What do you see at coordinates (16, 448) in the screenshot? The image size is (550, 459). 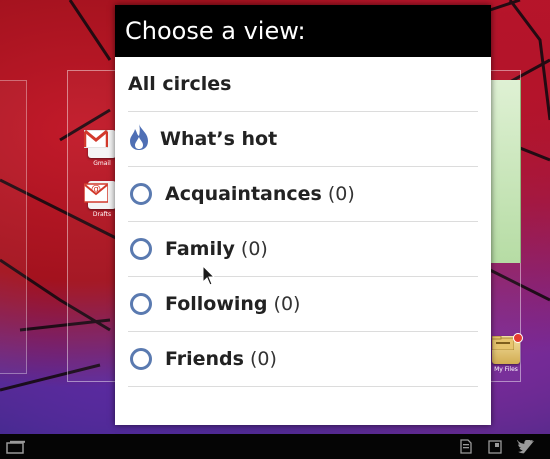 I see `recent-apps-icon` at bounding box center [16, 448].